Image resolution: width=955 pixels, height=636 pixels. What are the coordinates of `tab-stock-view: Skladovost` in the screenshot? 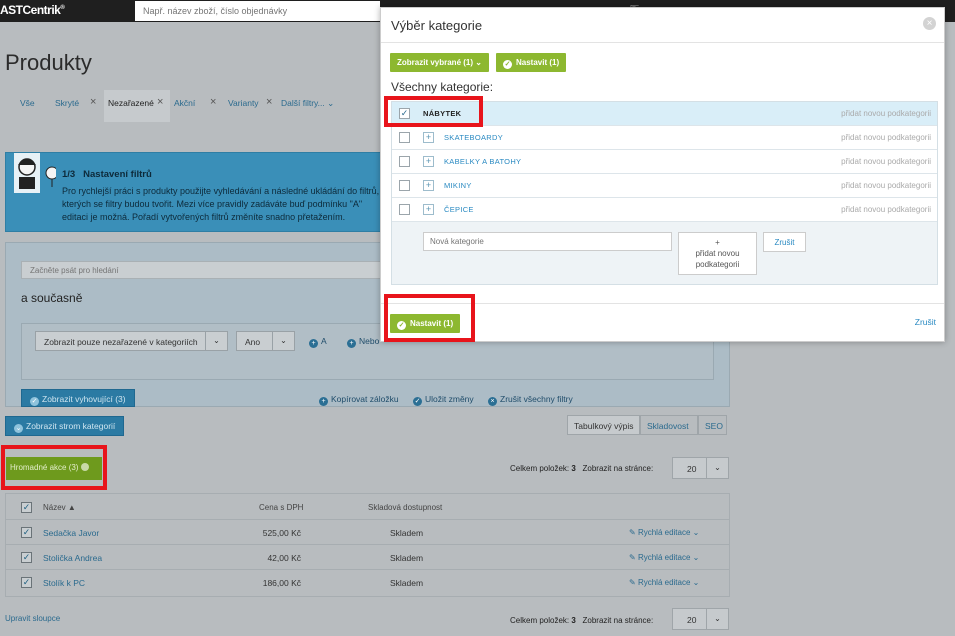 It's located at (669, 425).